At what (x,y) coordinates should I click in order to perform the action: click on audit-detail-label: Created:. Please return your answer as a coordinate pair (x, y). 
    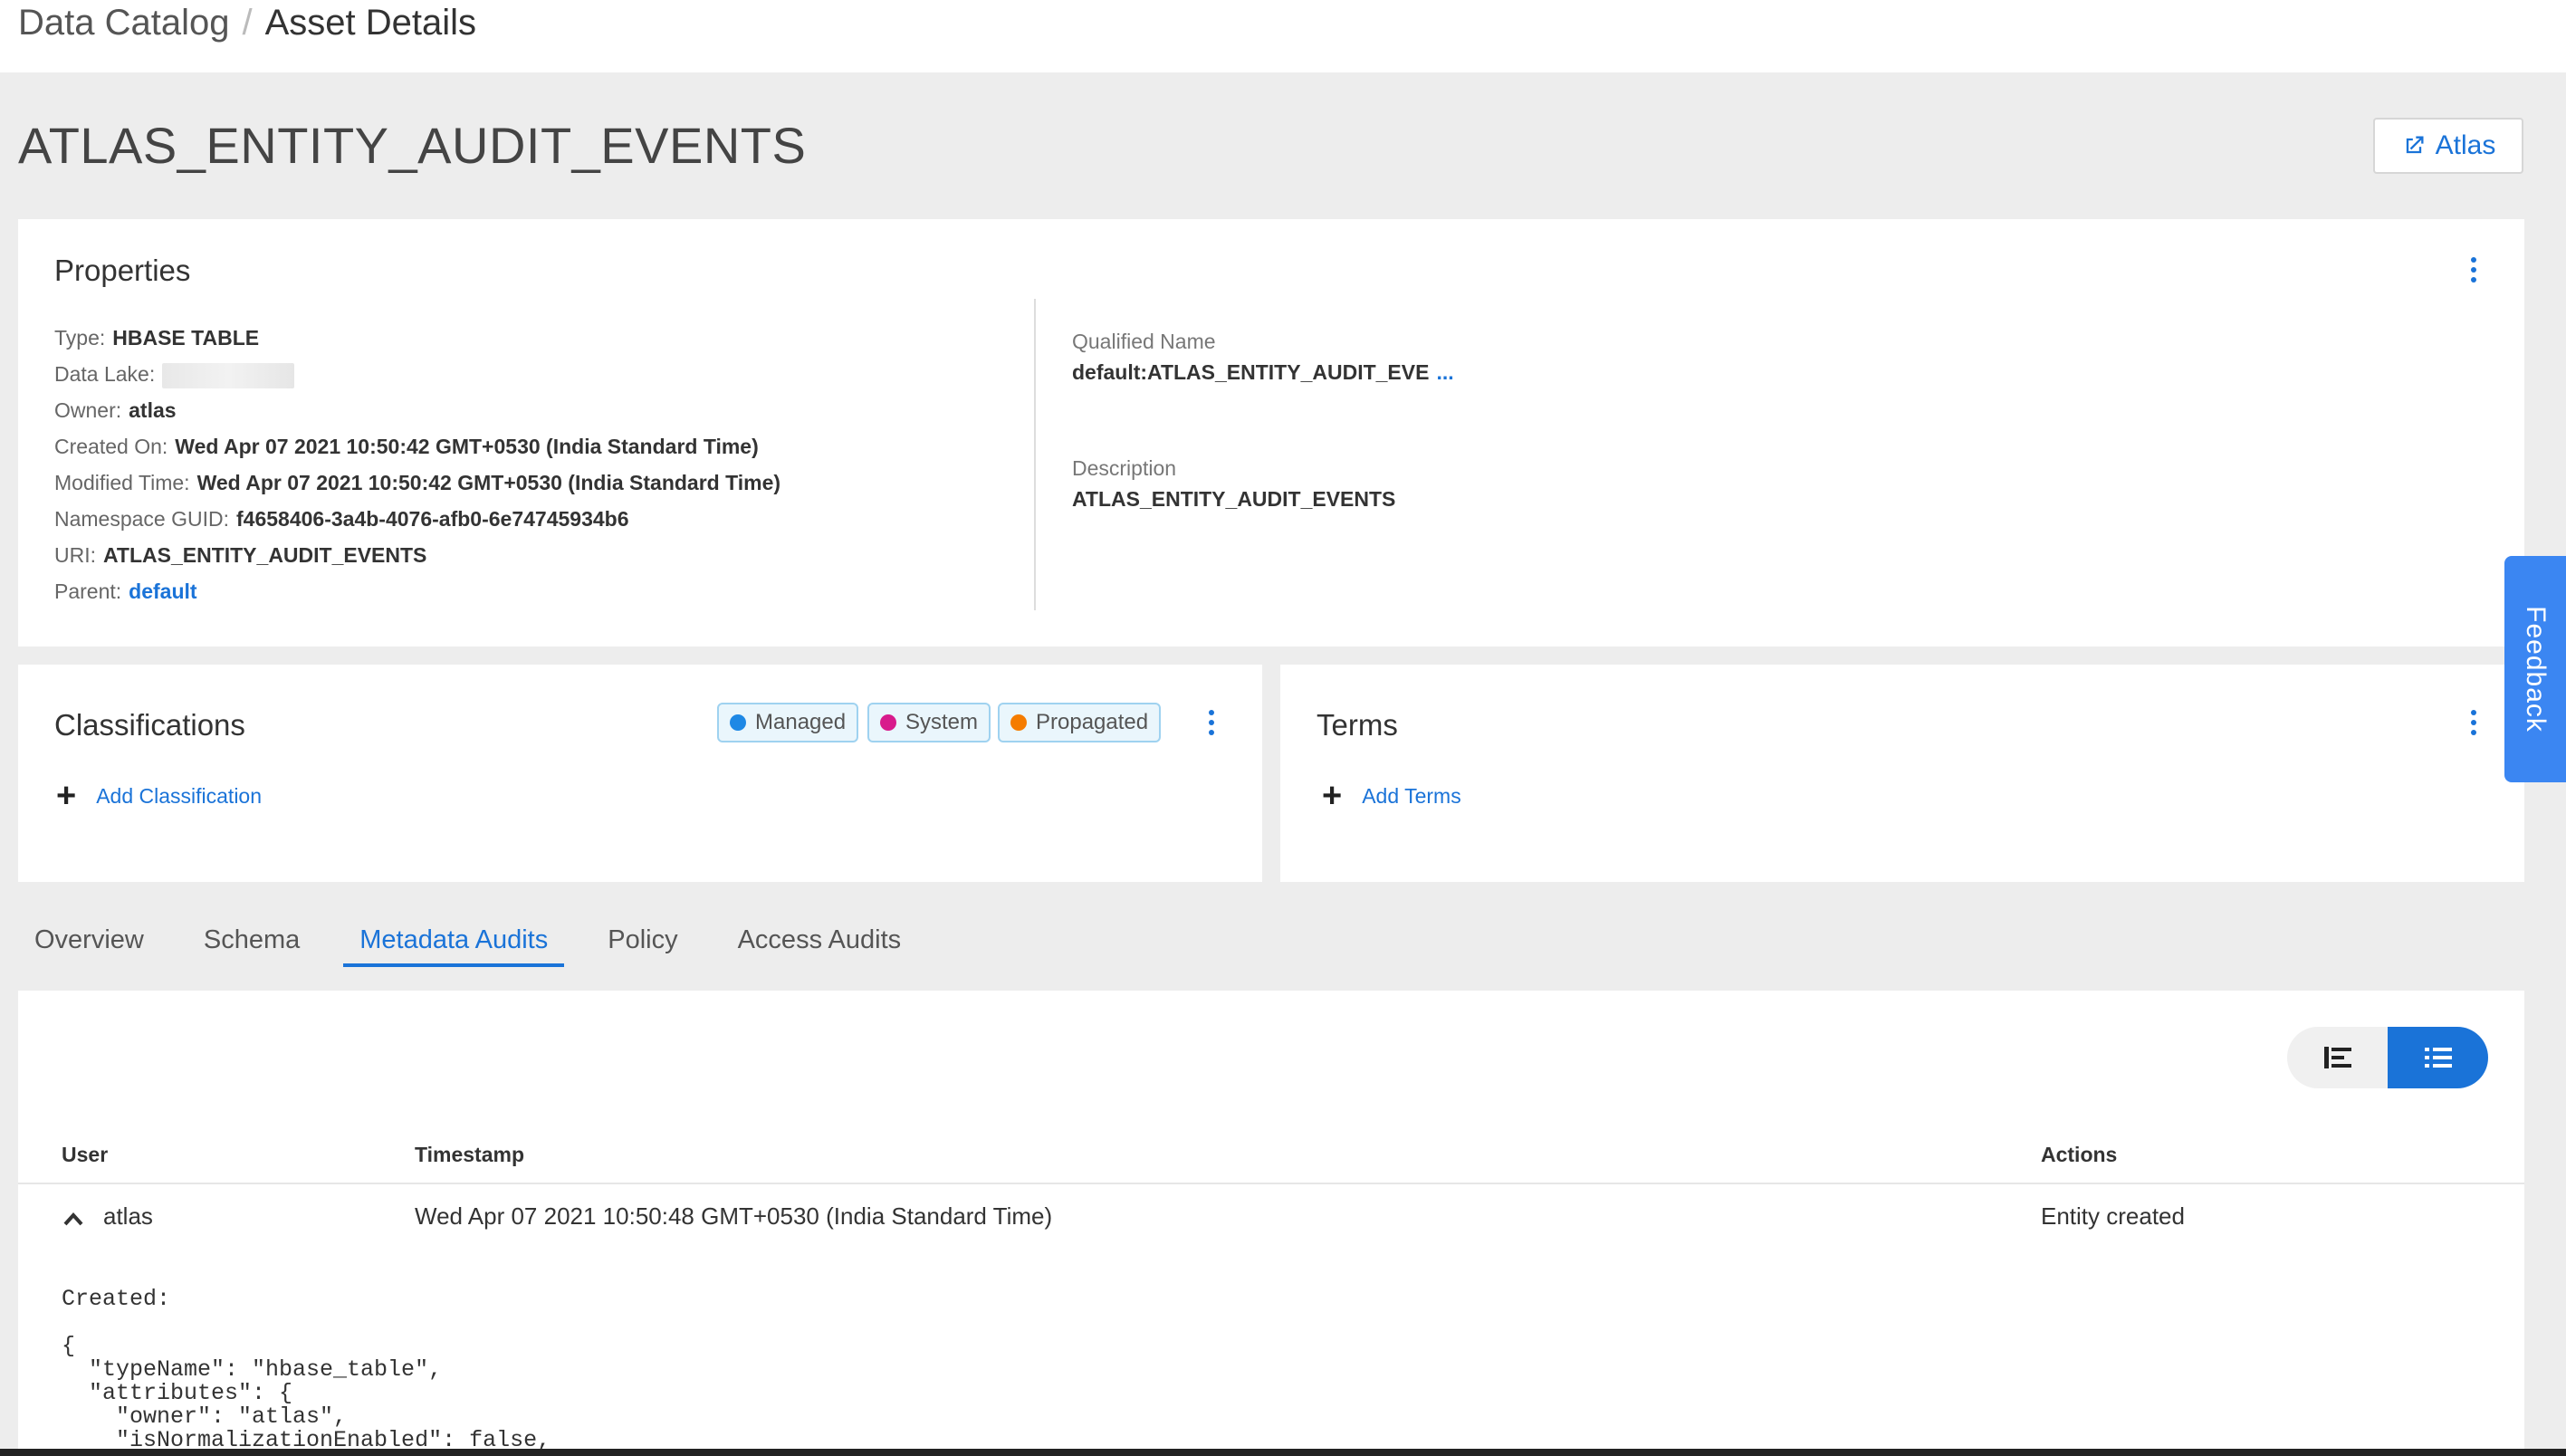
    Looking at the image, I should click on (116, 1299).